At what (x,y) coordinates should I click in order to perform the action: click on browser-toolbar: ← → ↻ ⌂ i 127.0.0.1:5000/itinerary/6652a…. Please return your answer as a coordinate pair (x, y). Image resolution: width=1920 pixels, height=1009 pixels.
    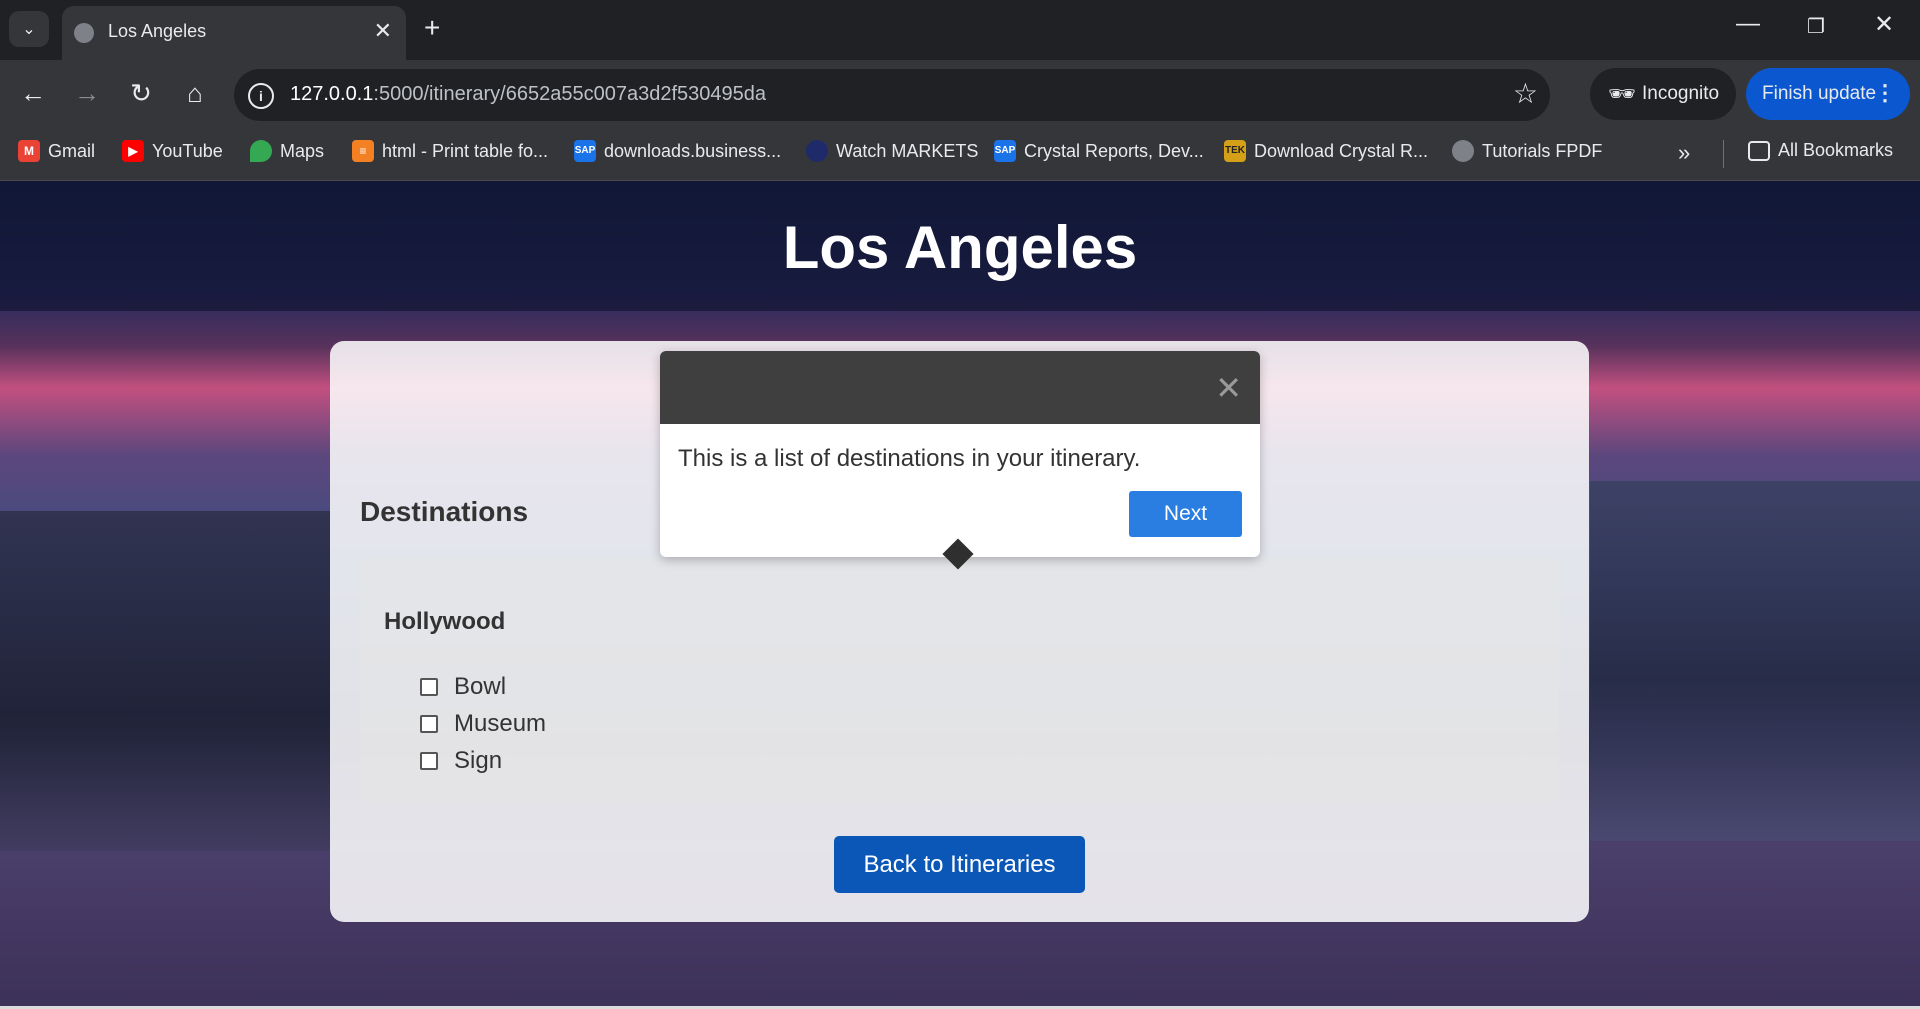
    Looking at the image, I should click on (960, 94).